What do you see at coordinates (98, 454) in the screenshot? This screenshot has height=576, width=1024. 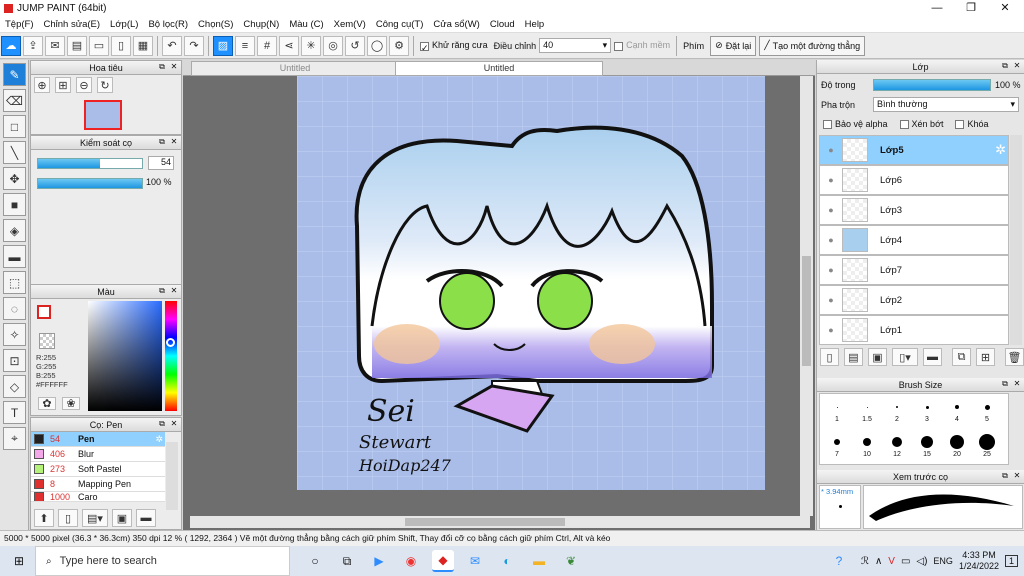 I see `pen-item: 406 Blur` at bounding box center [98, 454].